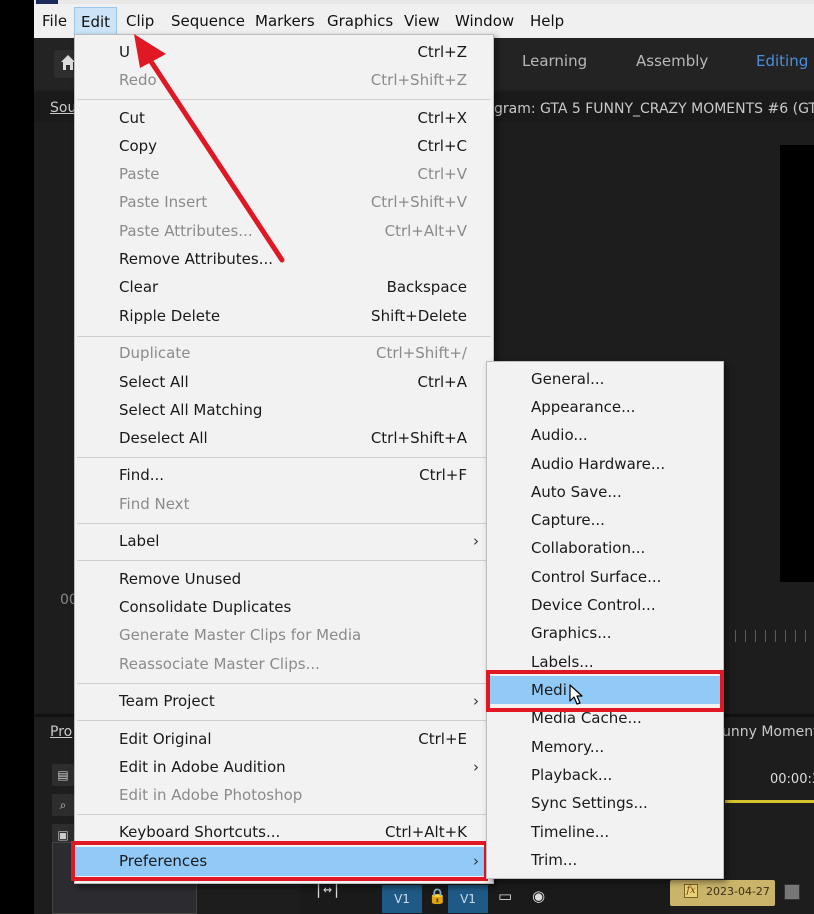  Describe the element at coordinates (797, 363) in the screenshot. I see `program-monitor-view` at that location.